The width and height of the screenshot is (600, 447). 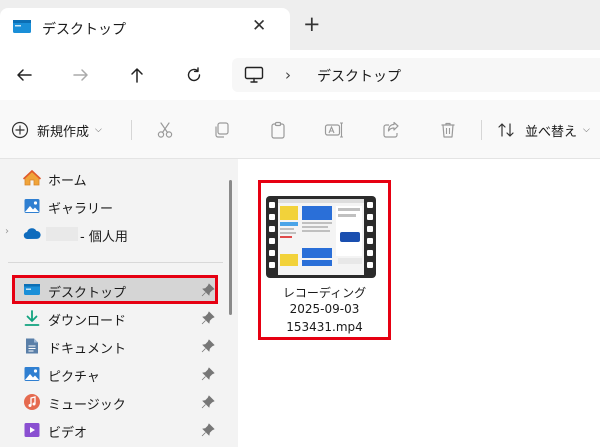 I want to click on sidebar-item-label: ホーム, so click(x=67, y=181).